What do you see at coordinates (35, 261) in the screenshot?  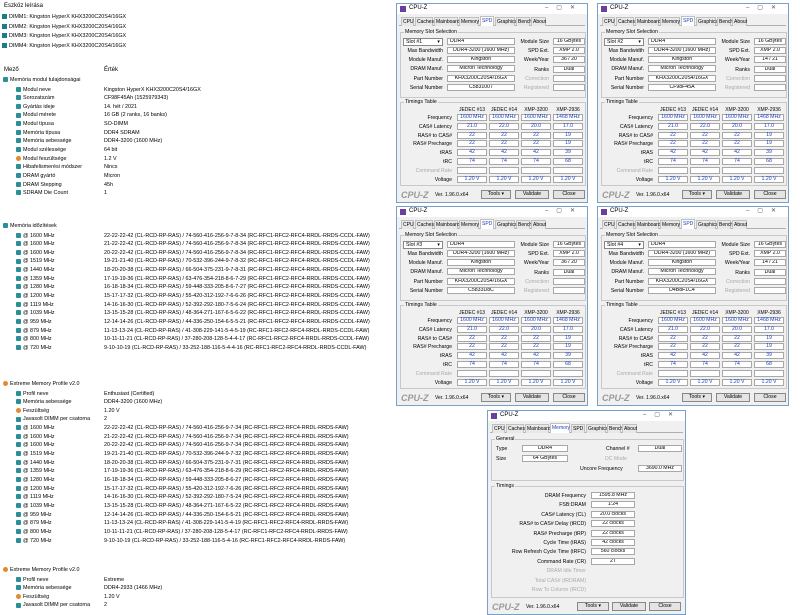 I see `field-name: @ 1519 MHz` at bounding box center [35, 261].